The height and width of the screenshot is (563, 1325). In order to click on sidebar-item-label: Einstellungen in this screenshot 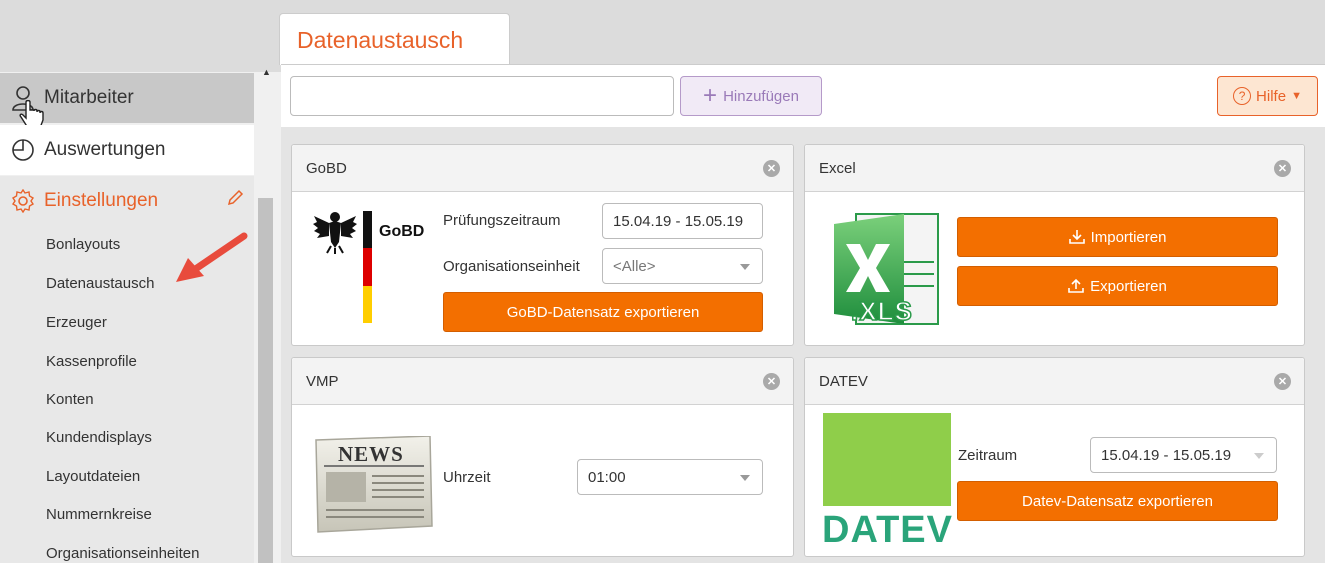, I will do `click(101, 200)`.